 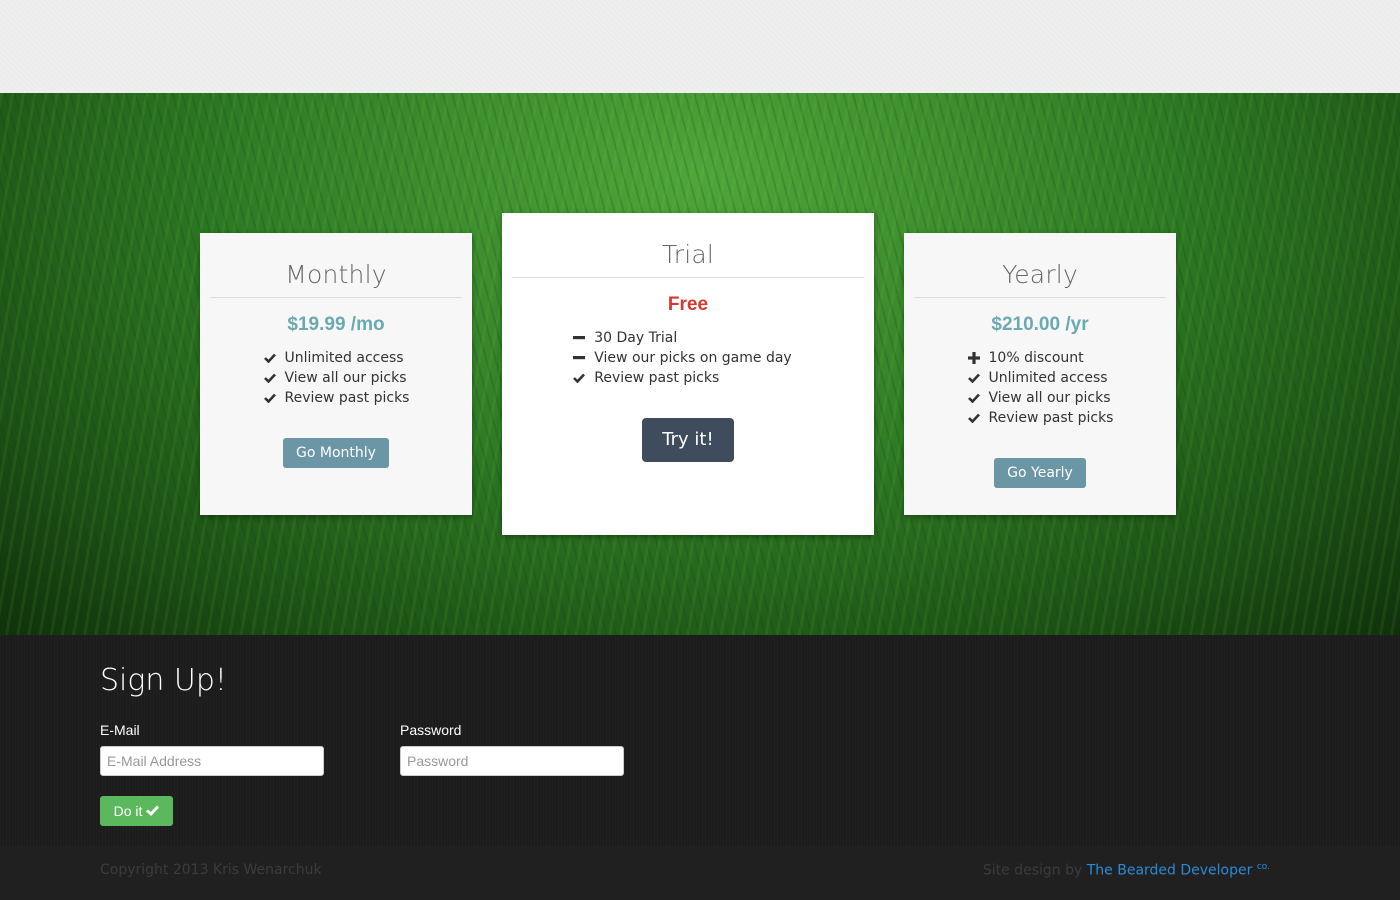 What do you see at coordinates (693, 358) in the screenshot?
I see `feature-text: View our picks on game day` at bounding box center [693, 358].